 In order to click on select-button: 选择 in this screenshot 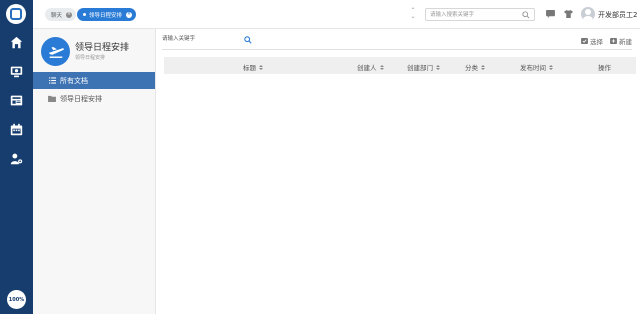, I will do `click(592, 41)`.